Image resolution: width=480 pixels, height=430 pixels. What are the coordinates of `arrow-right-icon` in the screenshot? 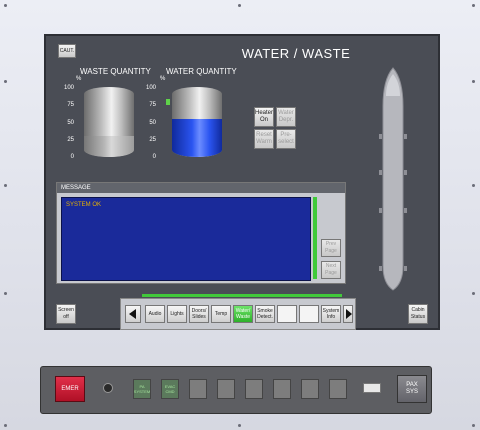 It's located at (349, 314).